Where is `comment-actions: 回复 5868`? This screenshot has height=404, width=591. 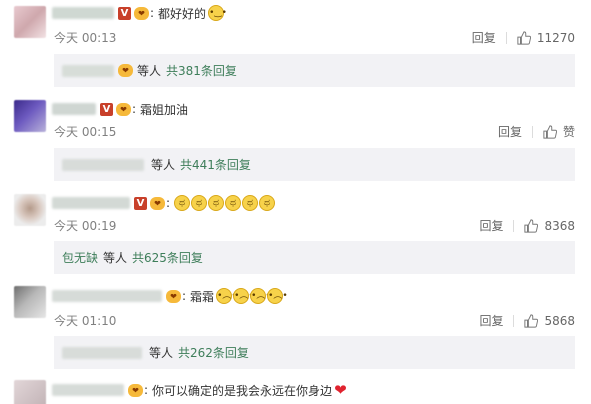
comment-actions: 回复 5868 is located at coordinates (527, 320).